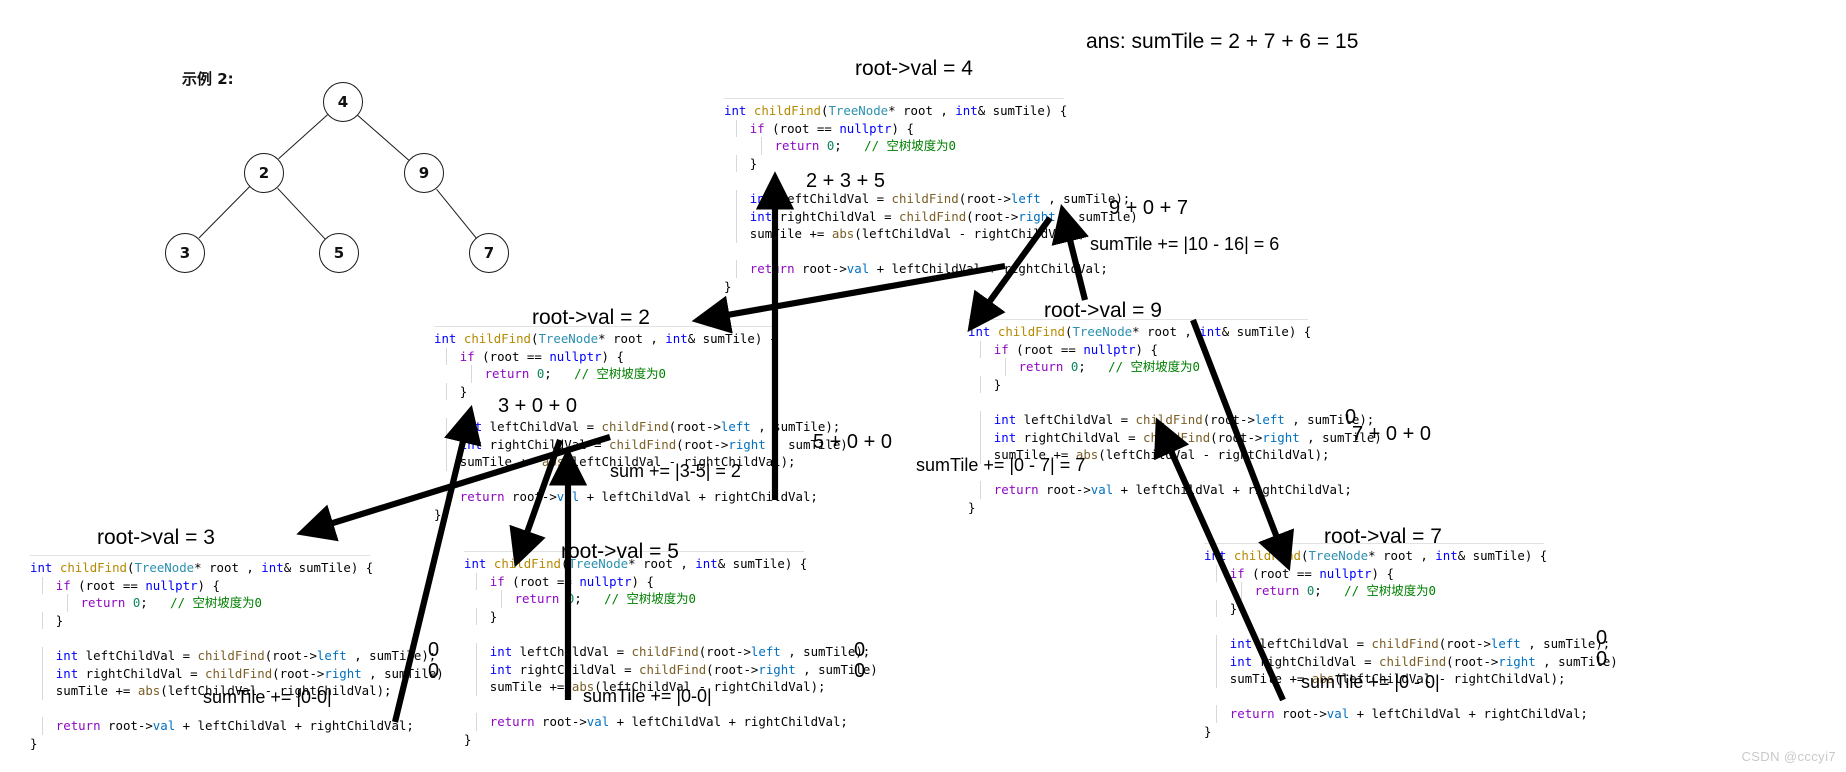 This screenshot has height=772, width=1846. Describe the element at coordinates (208, 79) in the screenshot. I see `example-label: 示例 2:` at that location.